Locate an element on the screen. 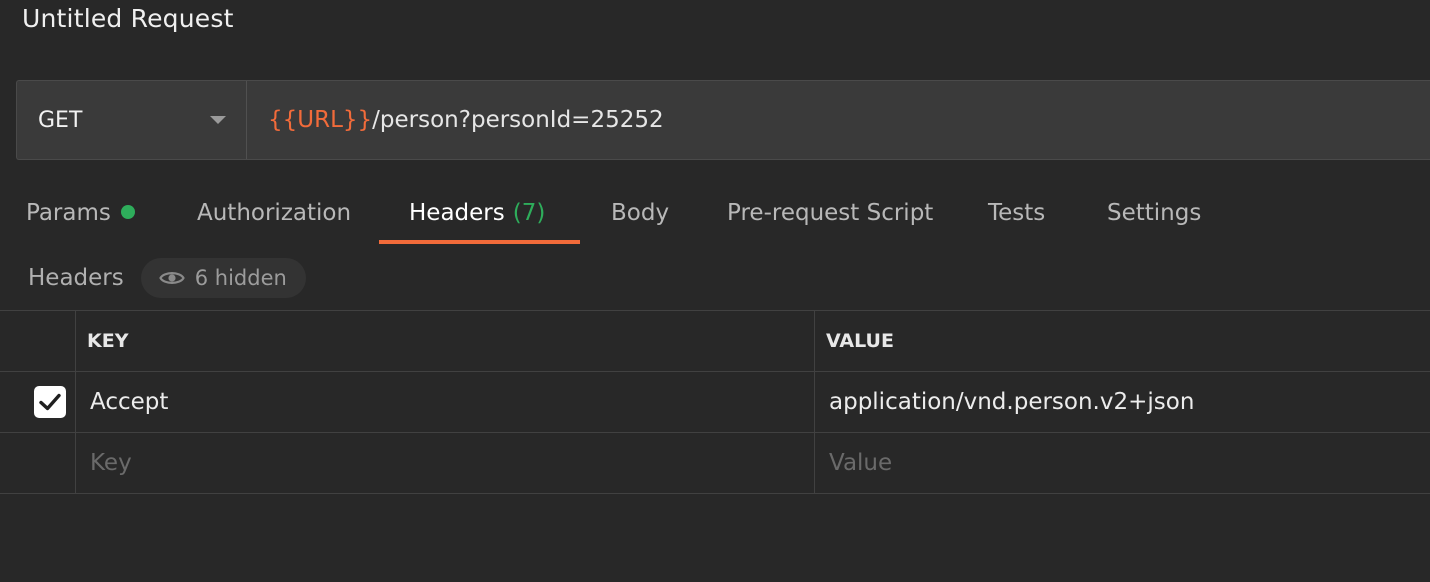 This screenshot has width=1430, height=582. dot-indicator-icon is located at coordinates (127, 211).